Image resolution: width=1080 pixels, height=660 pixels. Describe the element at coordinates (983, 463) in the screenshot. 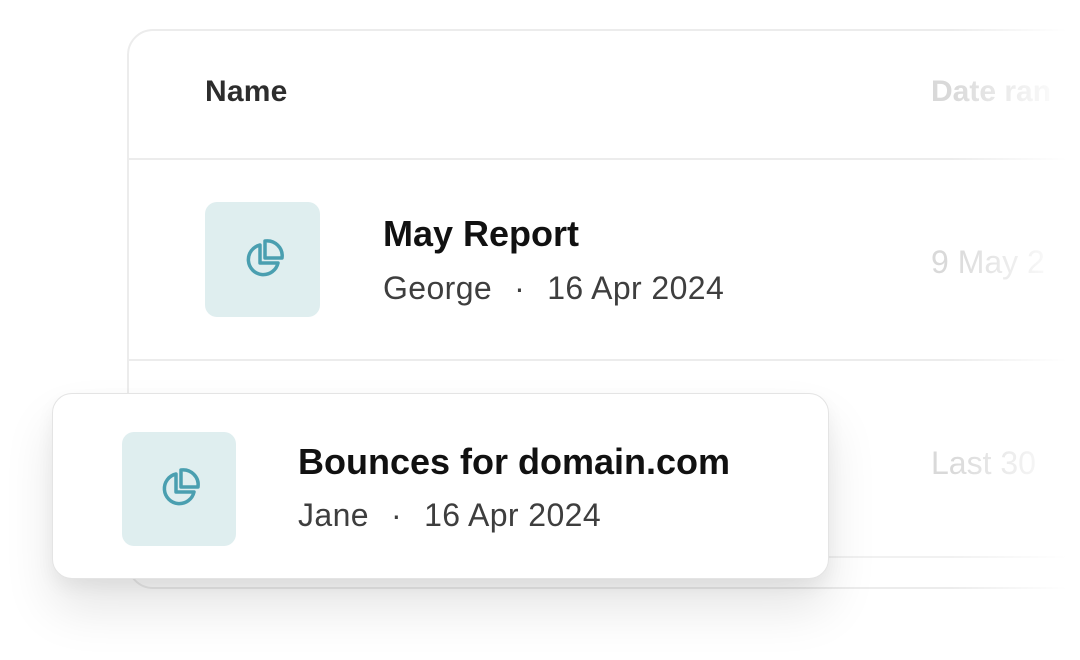

I see `report-date-range: Last 30` at that location.